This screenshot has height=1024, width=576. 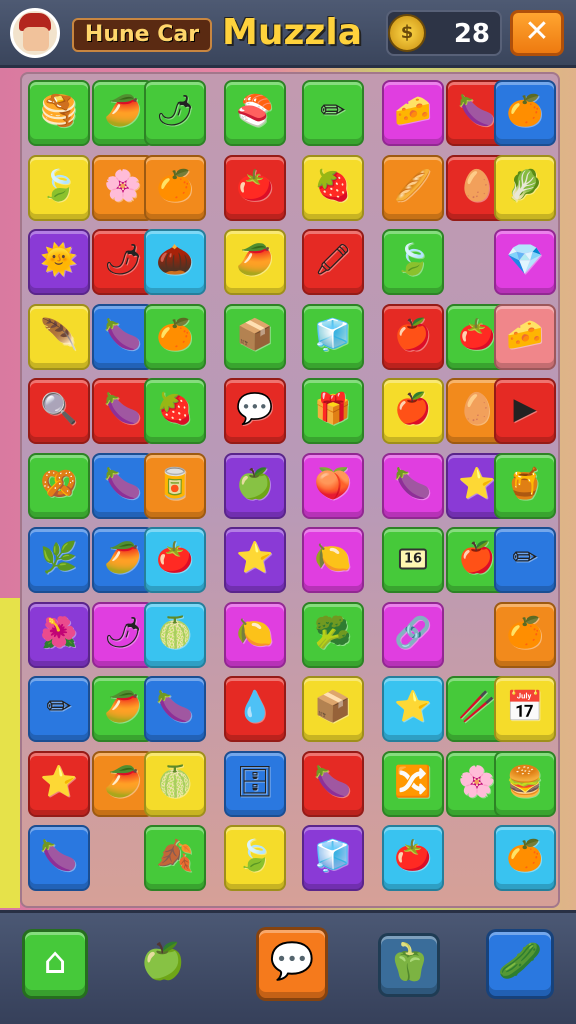 I want to click on tile: 💎, so click(x=525, y=262).